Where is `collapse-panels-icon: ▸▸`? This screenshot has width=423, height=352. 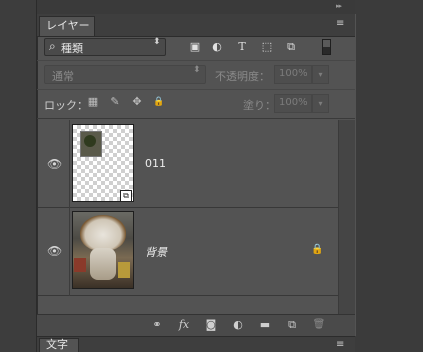
collapse-panels-icon: ▸▸ is located at coordinates (343, 6).